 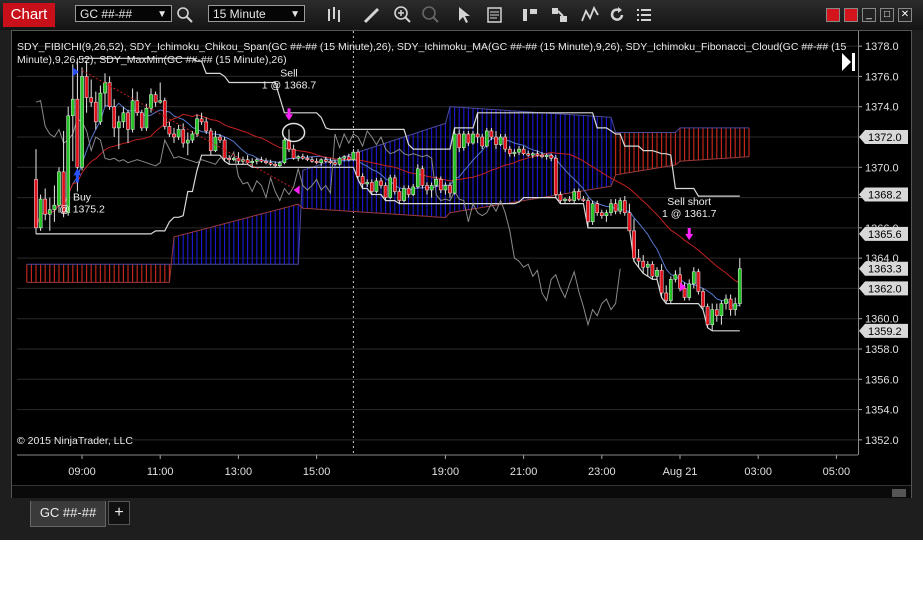 I want to click on list-icon, so click(x=644, y=15).